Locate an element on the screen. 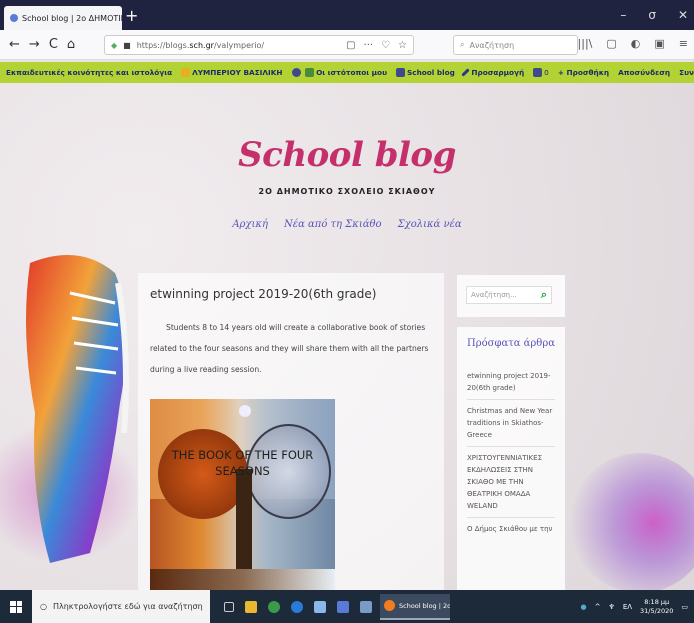  taskbar-search-text: Πληκτρολογήστε εδώ για αναζήτηση is located at coordinates (127, 606).